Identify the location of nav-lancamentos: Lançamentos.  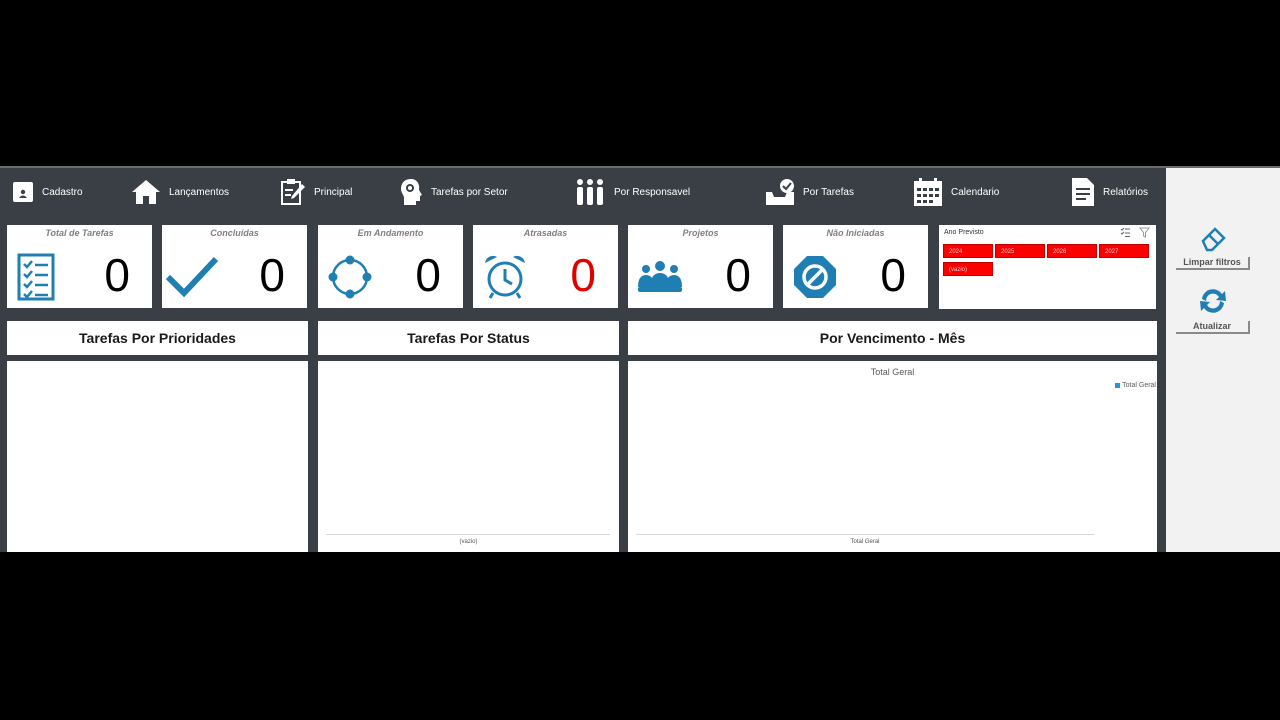
(180, 192).